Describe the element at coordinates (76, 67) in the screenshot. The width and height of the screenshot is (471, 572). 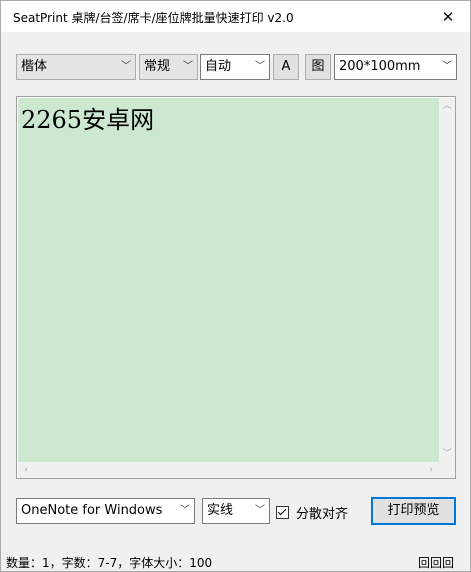
I see `font-family-select: 楷体 ﹀` at that location.